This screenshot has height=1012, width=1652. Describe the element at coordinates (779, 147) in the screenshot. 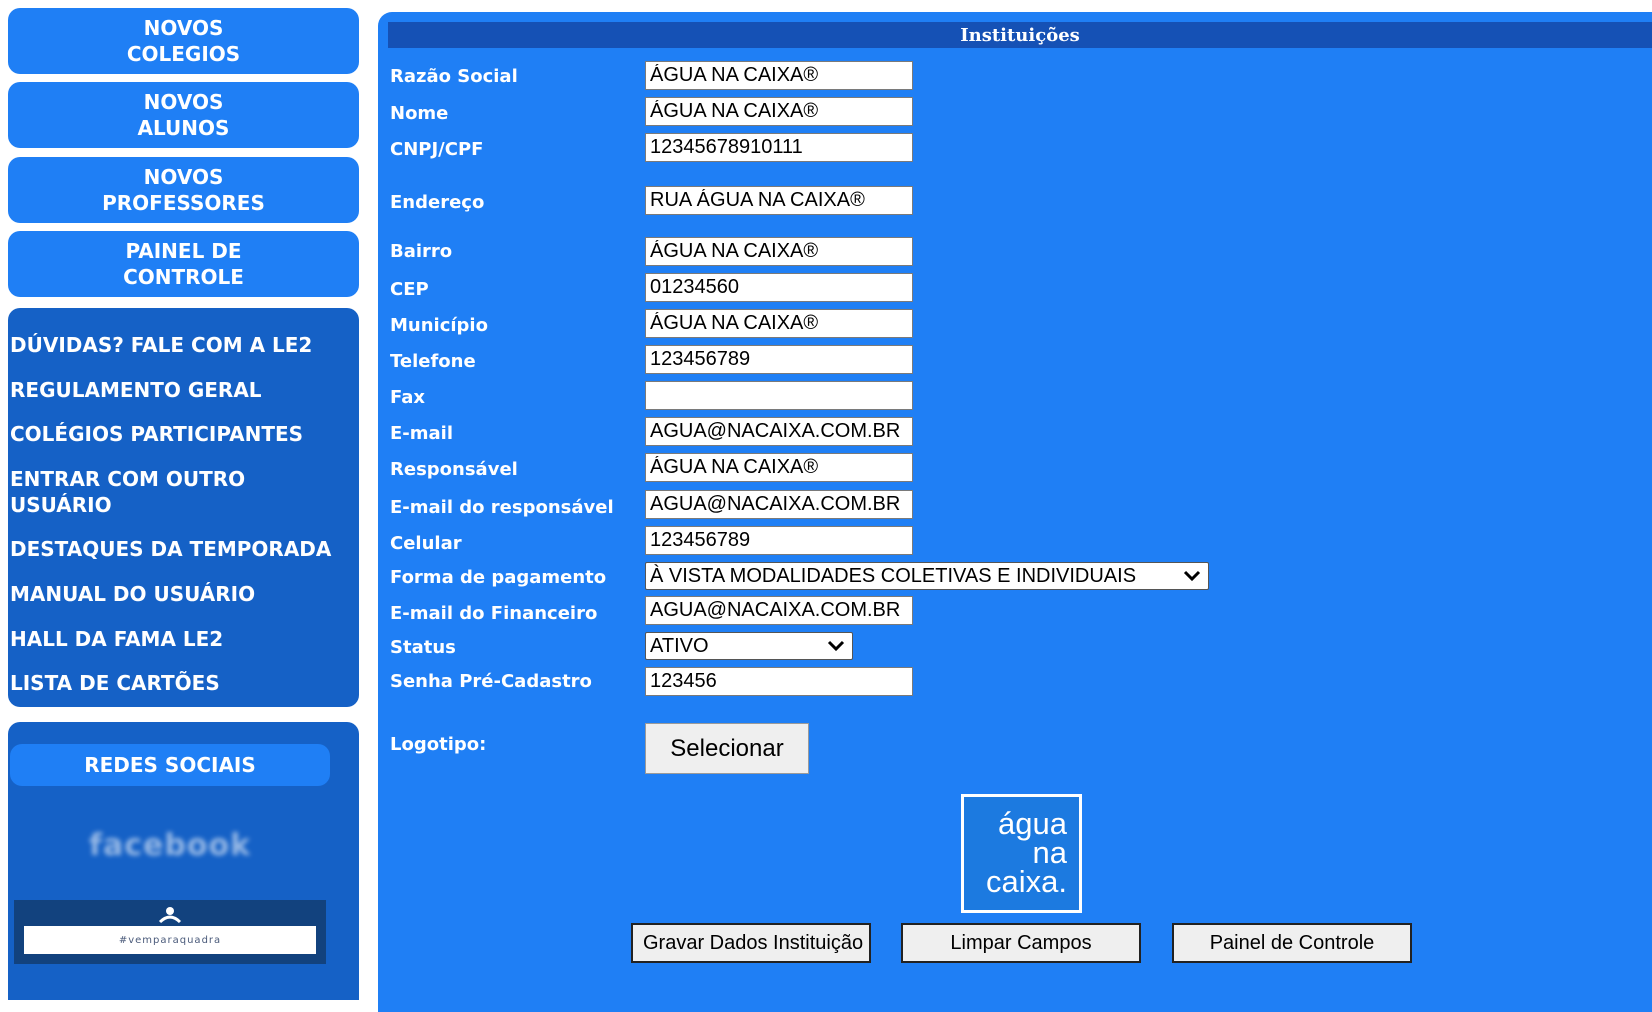

I see `cnpj-input` at that location.